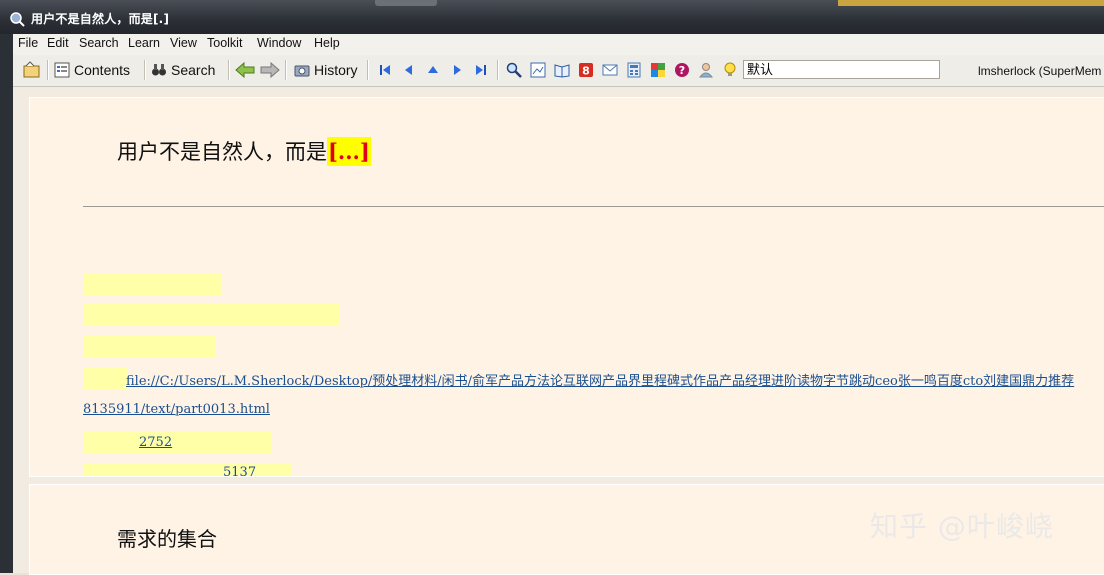  I want to click on google-icon: 8, so click(586, 70).